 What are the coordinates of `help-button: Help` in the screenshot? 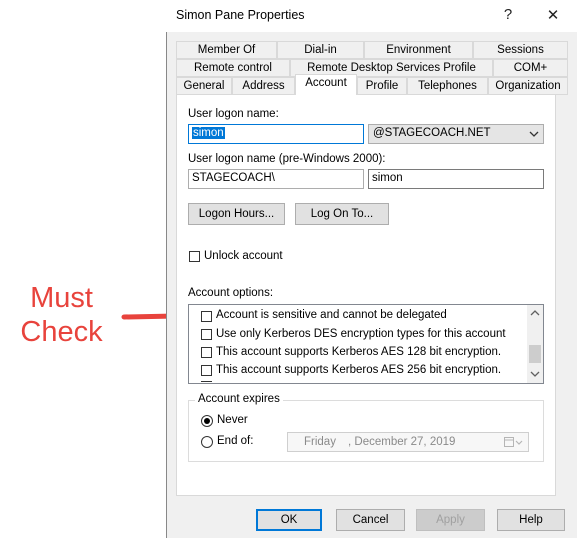 It's located at (531, 520).